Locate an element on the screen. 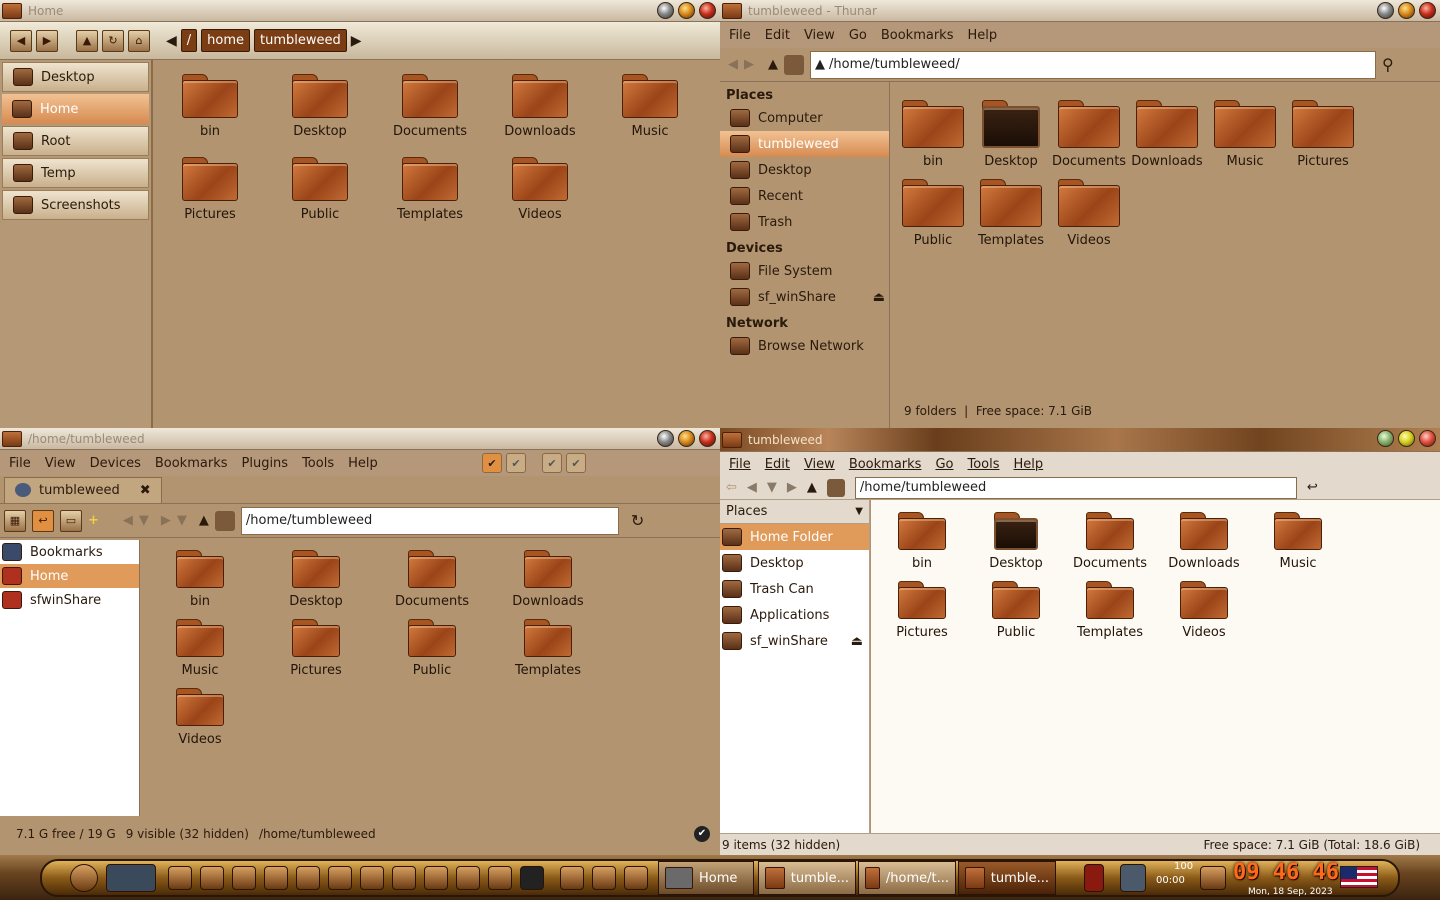  menu-file: File is located at coordinates (20, 463).